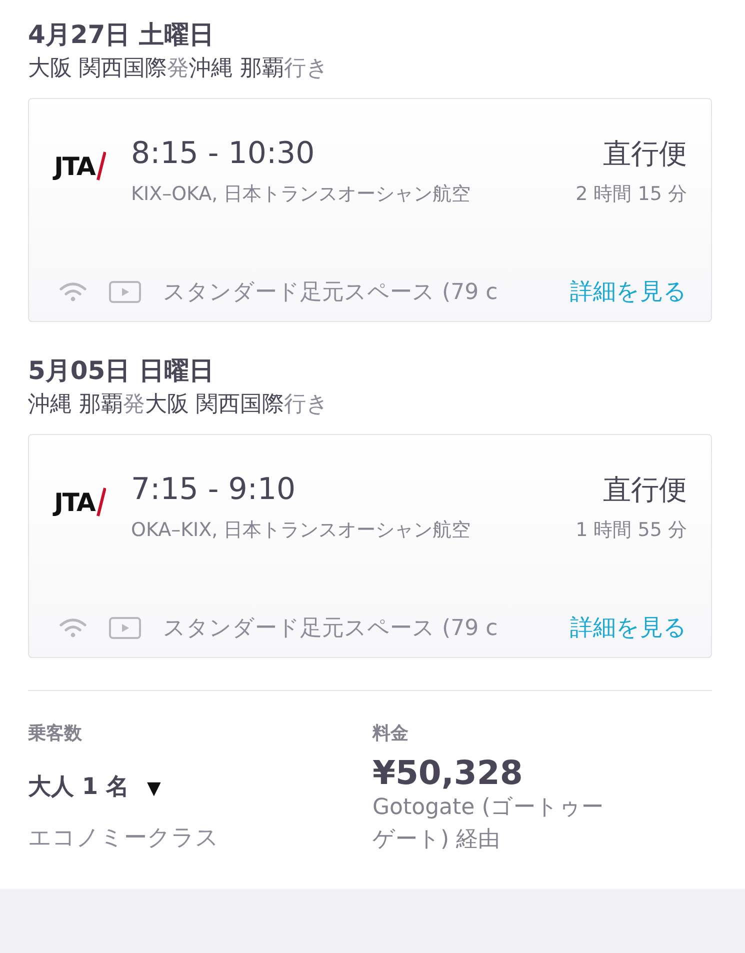 The width and height of the screenshot is (745, 953). What do you see at coordinates (55, 733) in the screenshot?
I see `passengers-label: 乗客数` at bounding box center [55, 733].